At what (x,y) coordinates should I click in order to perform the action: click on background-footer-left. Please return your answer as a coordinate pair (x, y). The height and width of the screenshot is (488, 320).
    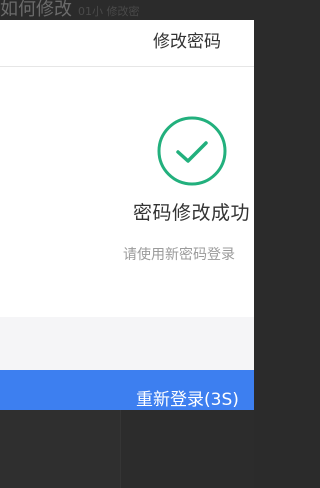
    Looking at the image, I should click on (60, 449).